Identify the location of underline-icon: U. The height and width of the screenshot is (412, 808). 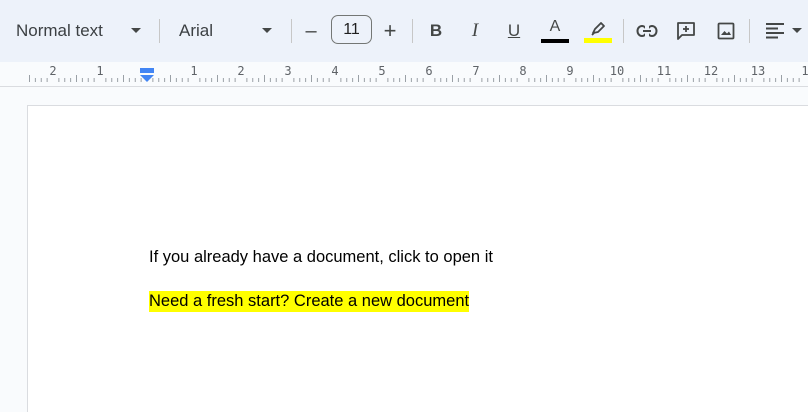
(514, 30).